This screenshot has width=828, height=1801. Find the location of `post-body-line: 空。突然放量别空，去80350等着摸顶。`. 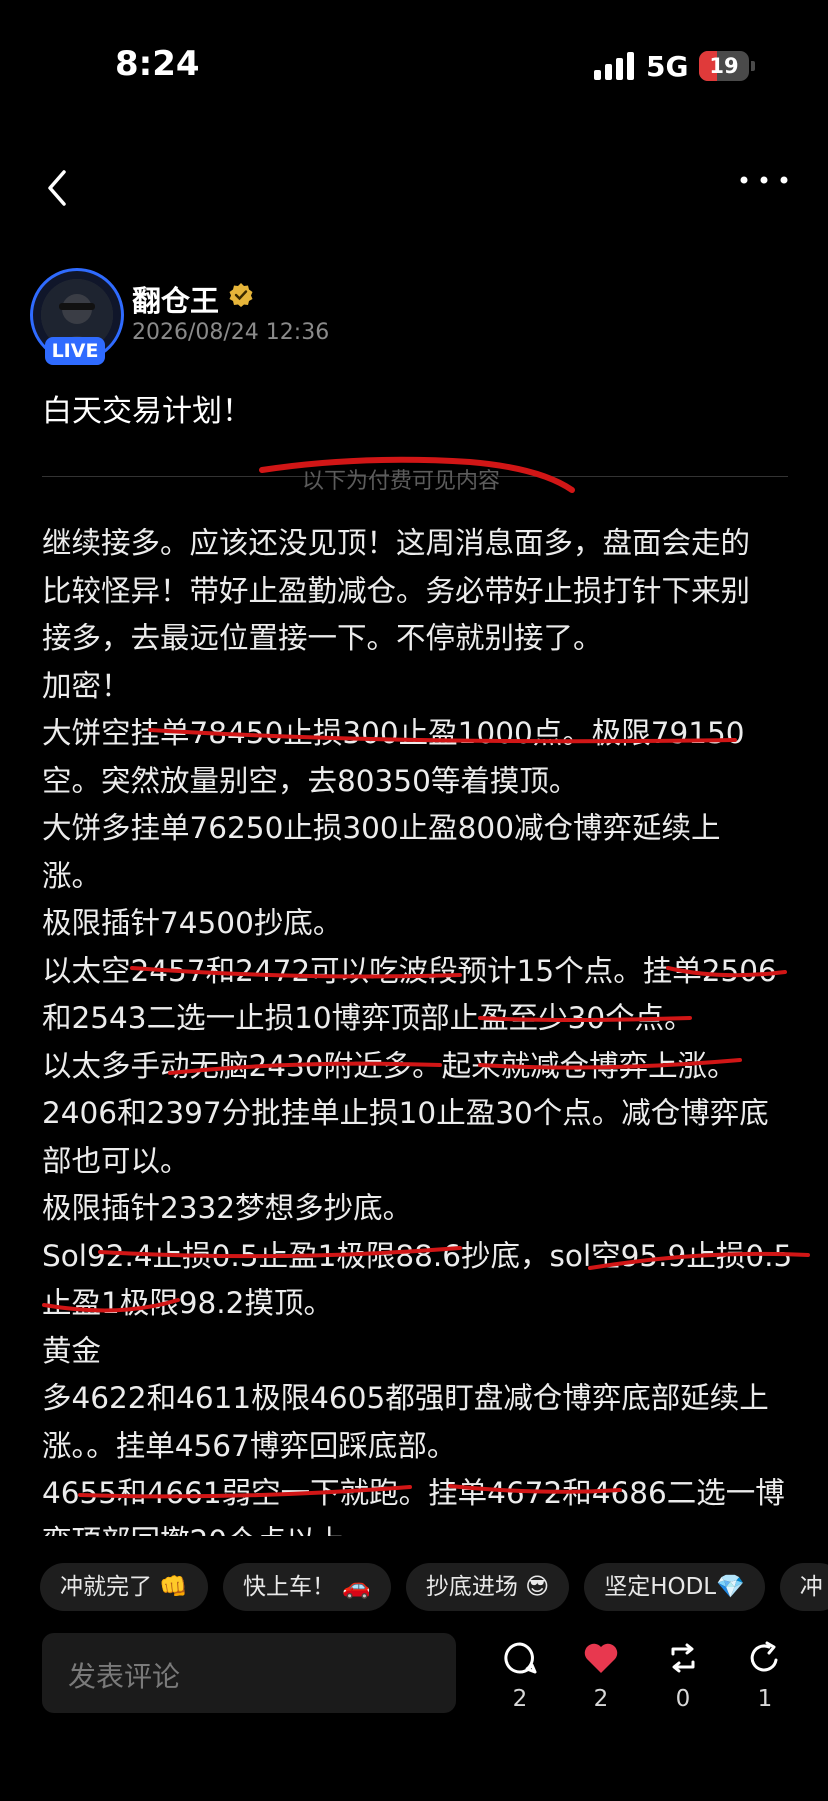

post-body-line: 空。突然放量别空，去80350等着摸顶。 is located at coordinates (310, 780).